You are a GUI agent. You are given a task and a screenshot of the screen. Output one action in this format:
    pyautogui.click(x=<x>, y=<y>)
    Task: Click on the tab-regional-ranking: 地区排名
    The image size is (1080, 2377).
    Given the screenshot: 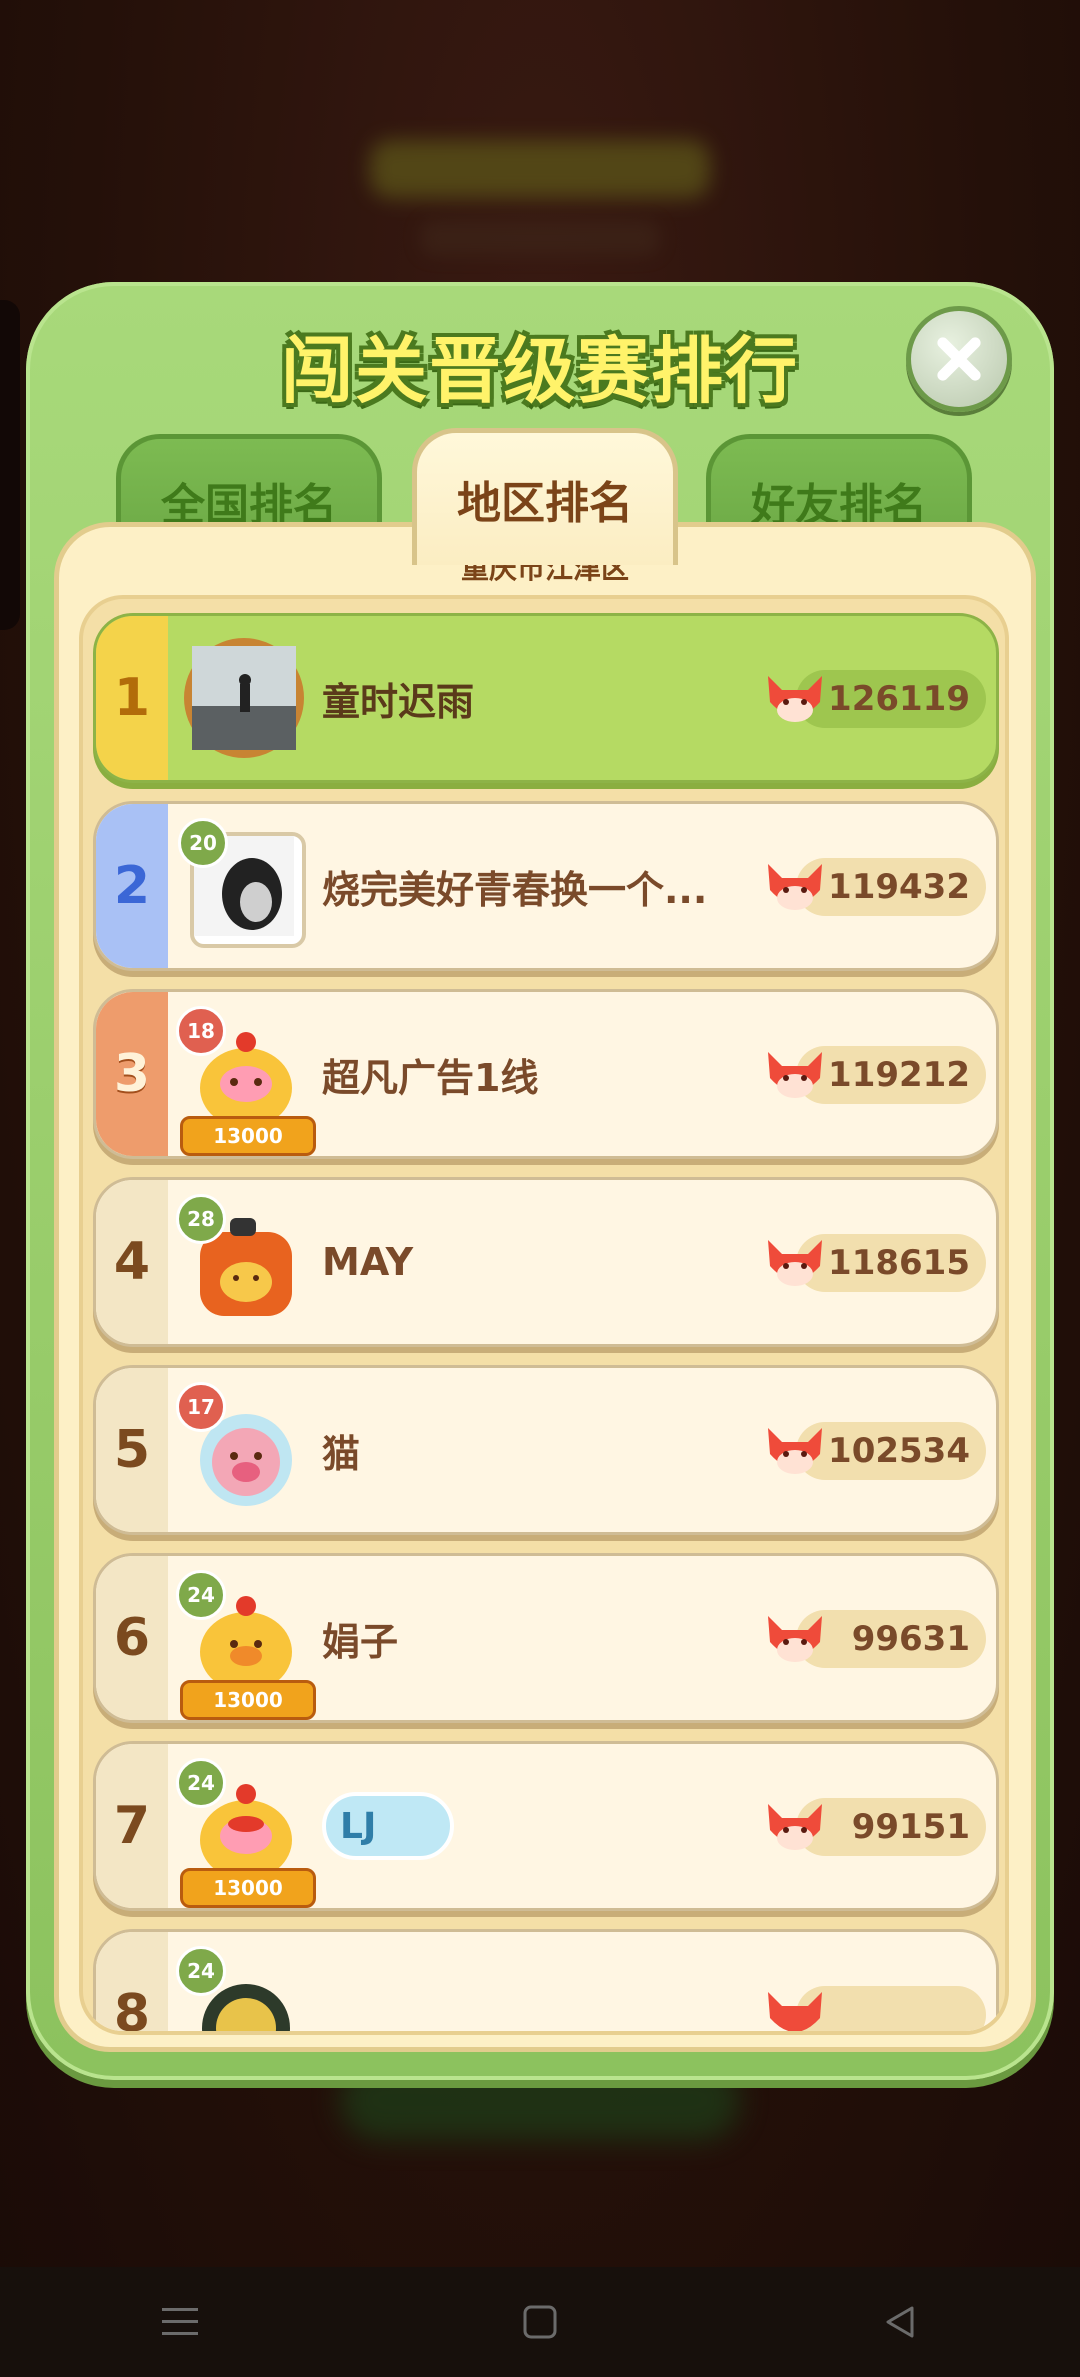 What is the action you would take?
    pyautogui.click(x=545, y=496)
    